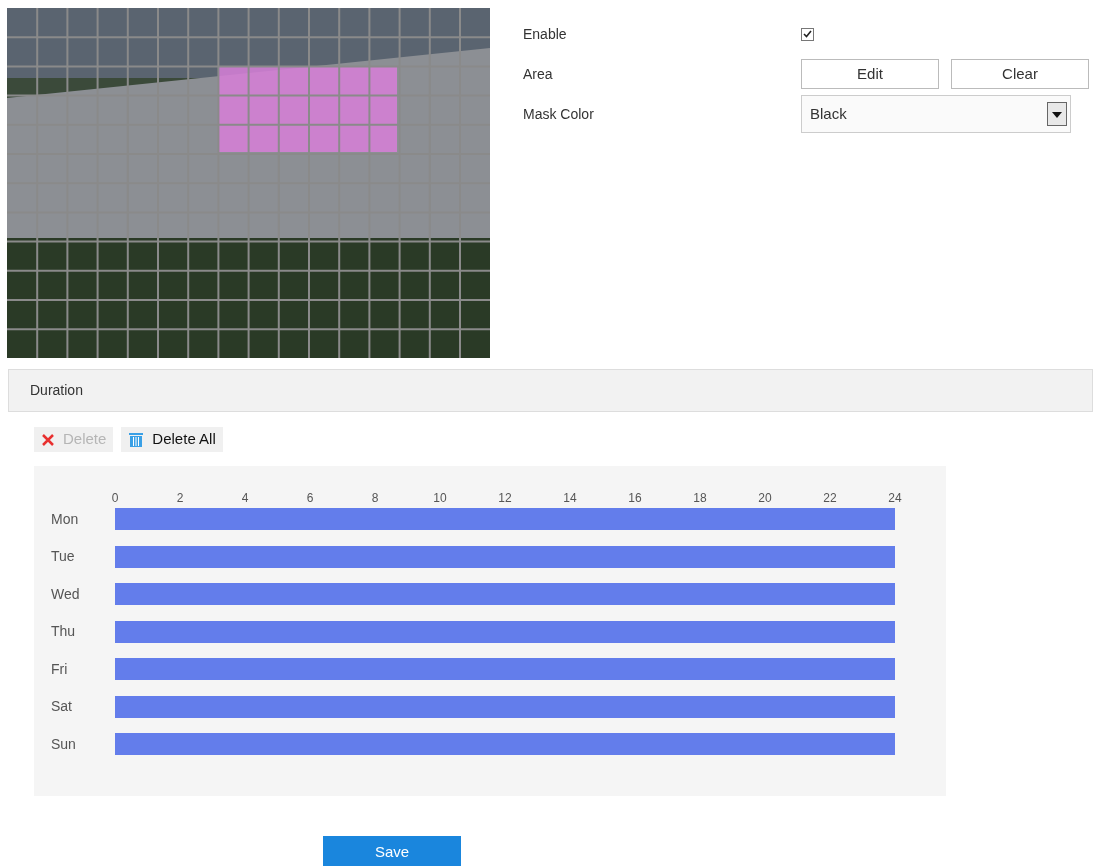 This screenshot has height=866, width=1093. What do you see at coordinates (180, 498) in the screenshot?
I see `hour-tick-label: 2` at bounding box center [180, 498].